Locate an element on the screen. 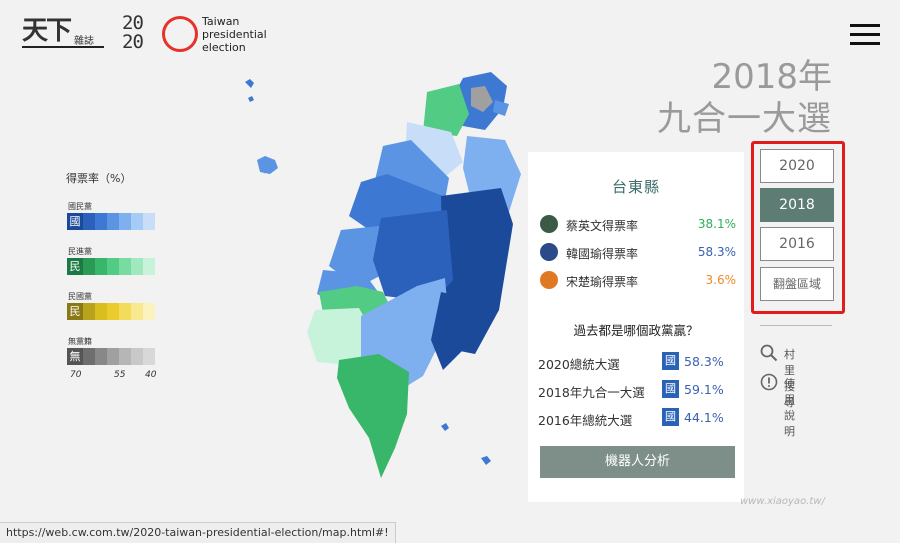 The width and height of the screenshot is (900, 543). headline-title: 九合一大選 is located at coordinates (744, 119).